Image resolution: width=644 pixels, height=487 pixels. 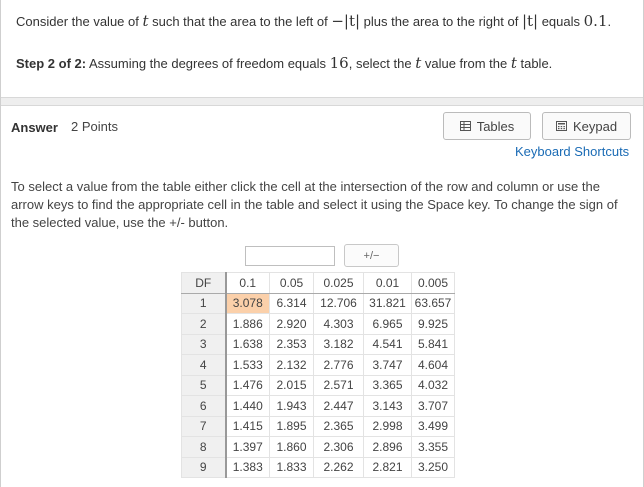 What do you see at coordinates (290, 256) in the screenshot?
I see `t-value-input` at bounding box center [290, 256].